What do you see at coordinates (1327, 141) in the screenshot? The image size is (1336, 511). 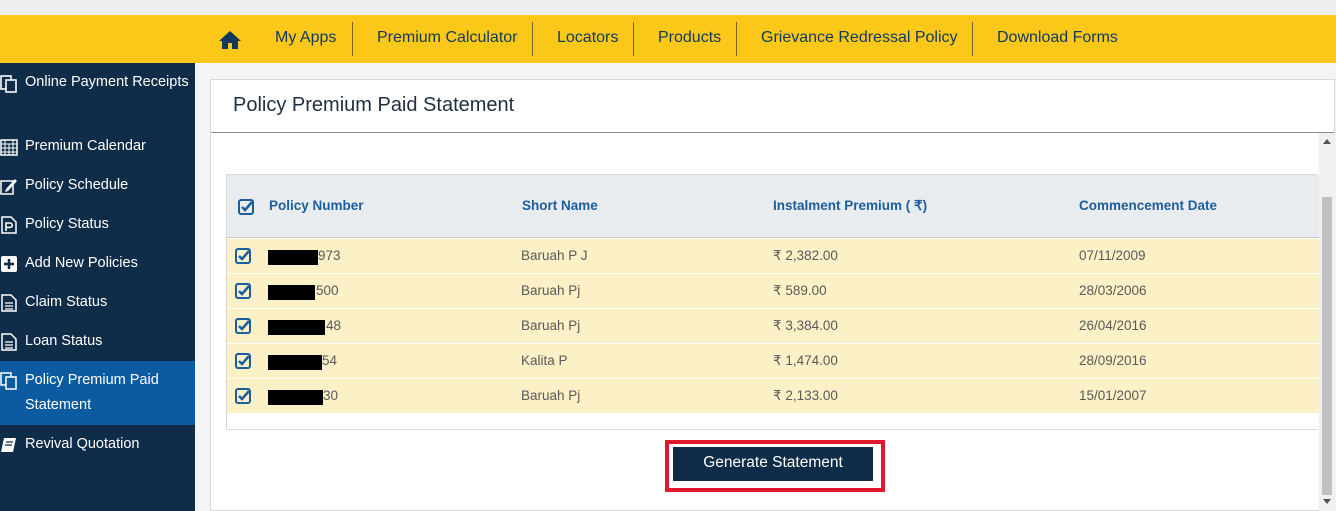 I see `scroll-up-arrow` at bounding box center [1327, 141].